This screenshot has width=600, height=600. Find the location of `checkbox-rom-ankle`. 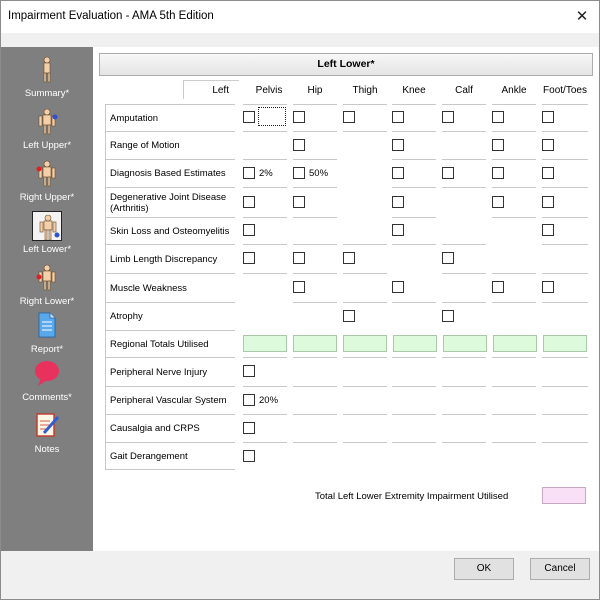

checkbox-rom-ankle is located at coordinates (498, 145).